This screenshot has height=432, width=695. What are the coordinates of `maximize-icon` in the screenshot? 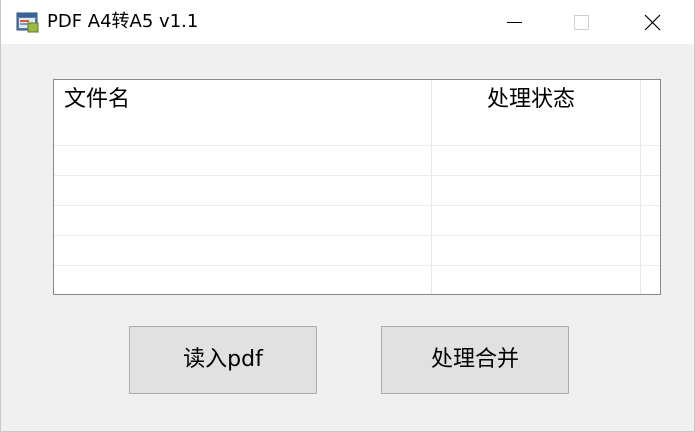 It's located at (581, 22).